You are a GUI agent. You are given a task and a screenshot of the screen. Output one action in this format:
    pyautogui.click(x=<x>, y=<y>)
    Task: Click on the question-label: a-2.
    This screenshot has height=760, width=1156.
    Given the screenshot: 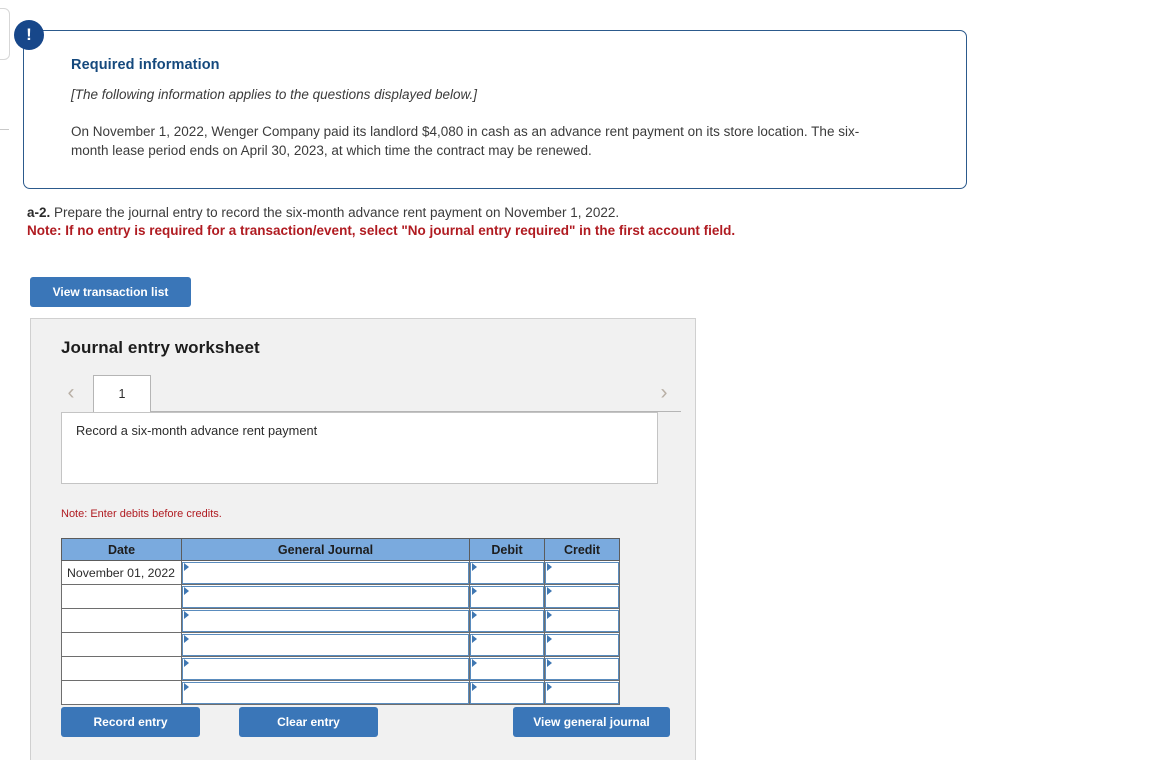 What is the action you would take?
    pyautogui.click(x=39, y=212)
    